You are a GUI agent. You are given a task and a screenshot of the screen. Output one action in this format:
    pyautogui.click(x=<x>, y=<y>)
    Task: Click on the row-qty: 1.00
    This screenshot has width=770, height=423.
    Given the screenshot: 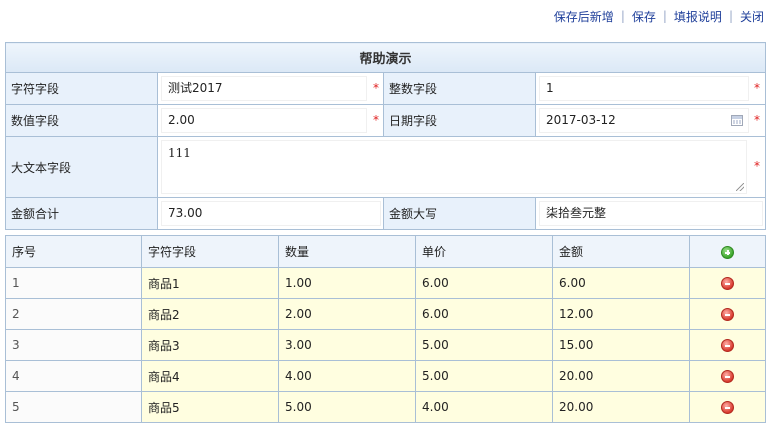 What is the action you would take?
    pyautogui.click(x=347, y=283)
    